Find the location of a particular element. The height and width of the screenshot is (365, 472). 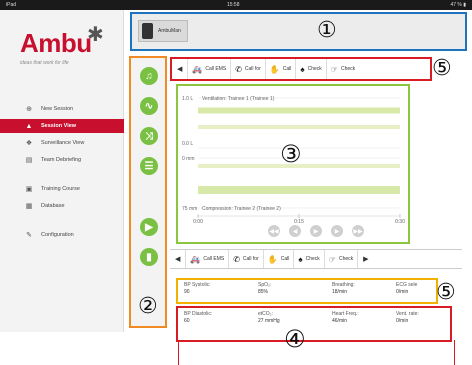

sidebar-item-training-course: ▣ Training Course is located at coordinates (62, 189).